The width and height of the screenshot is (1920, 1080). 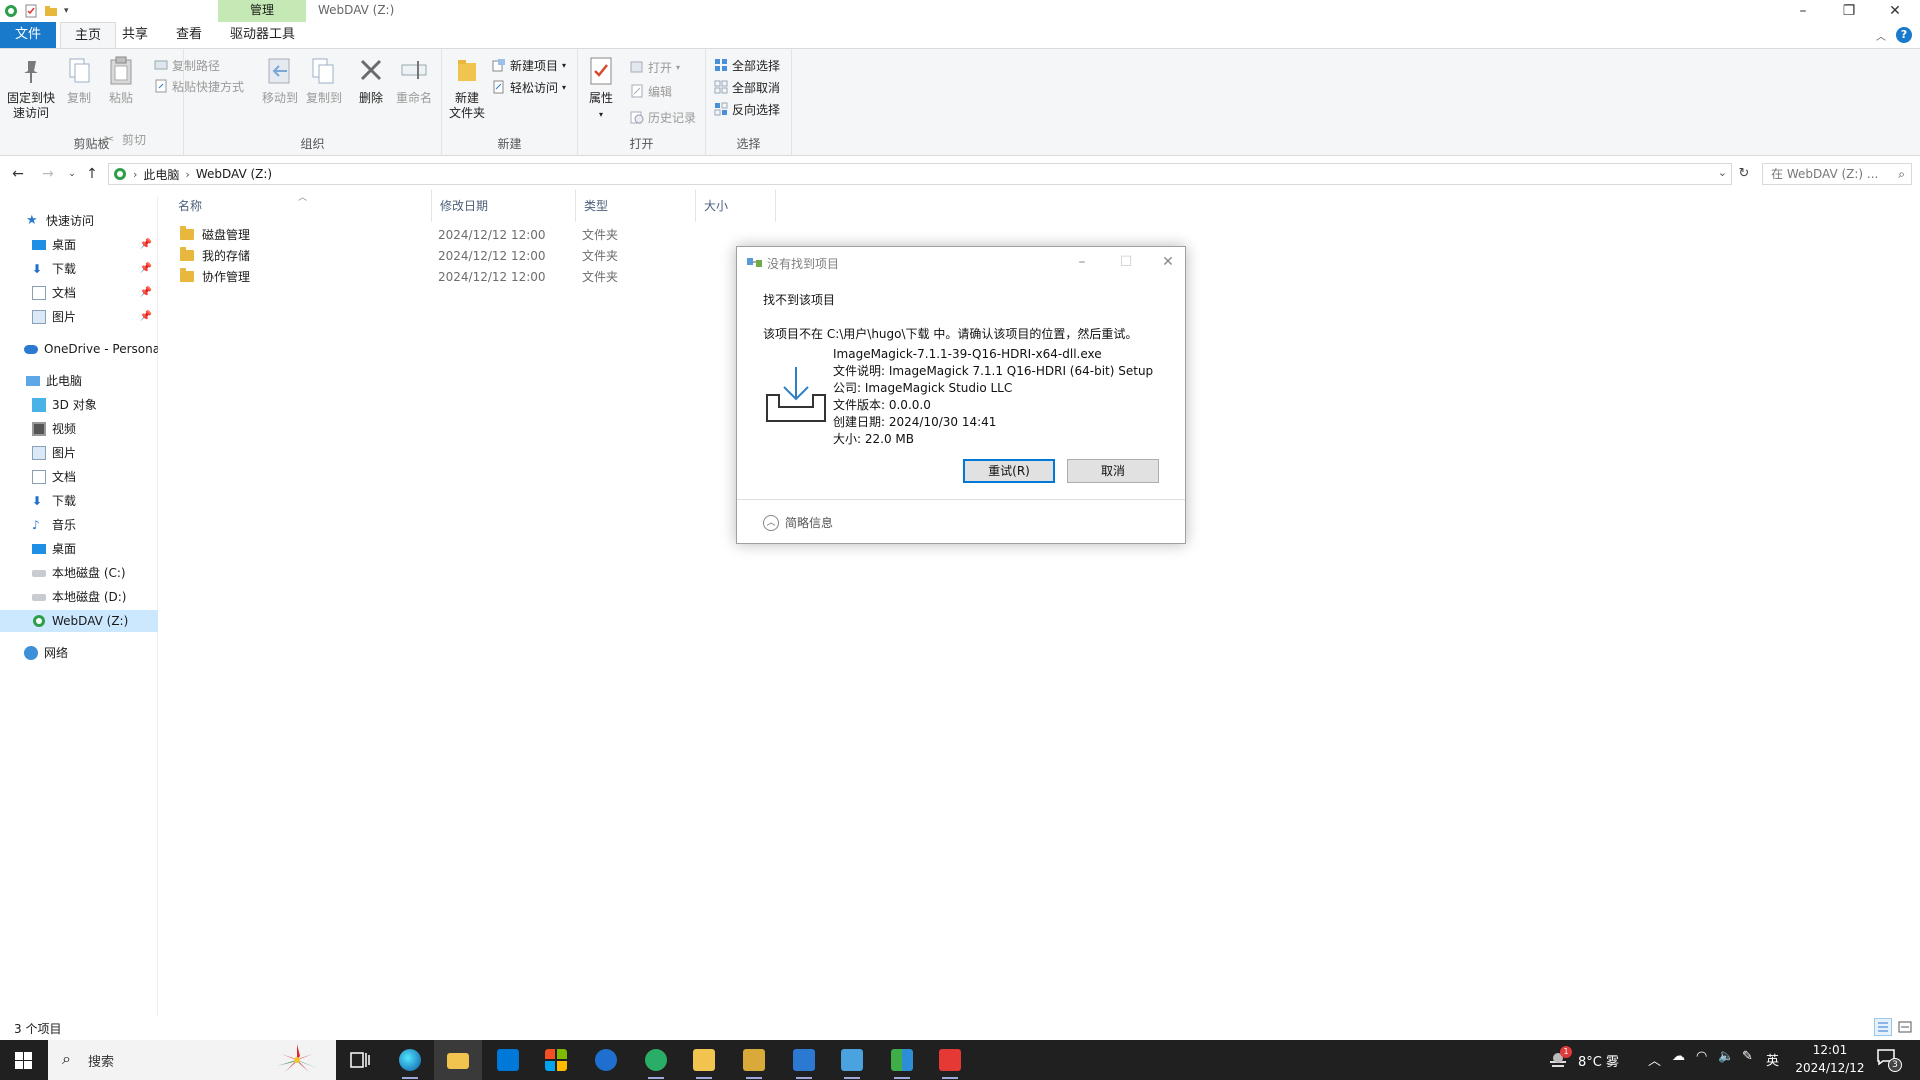 I want to click on nav-pc-pictures: 图片, so click(x=79, y=453).